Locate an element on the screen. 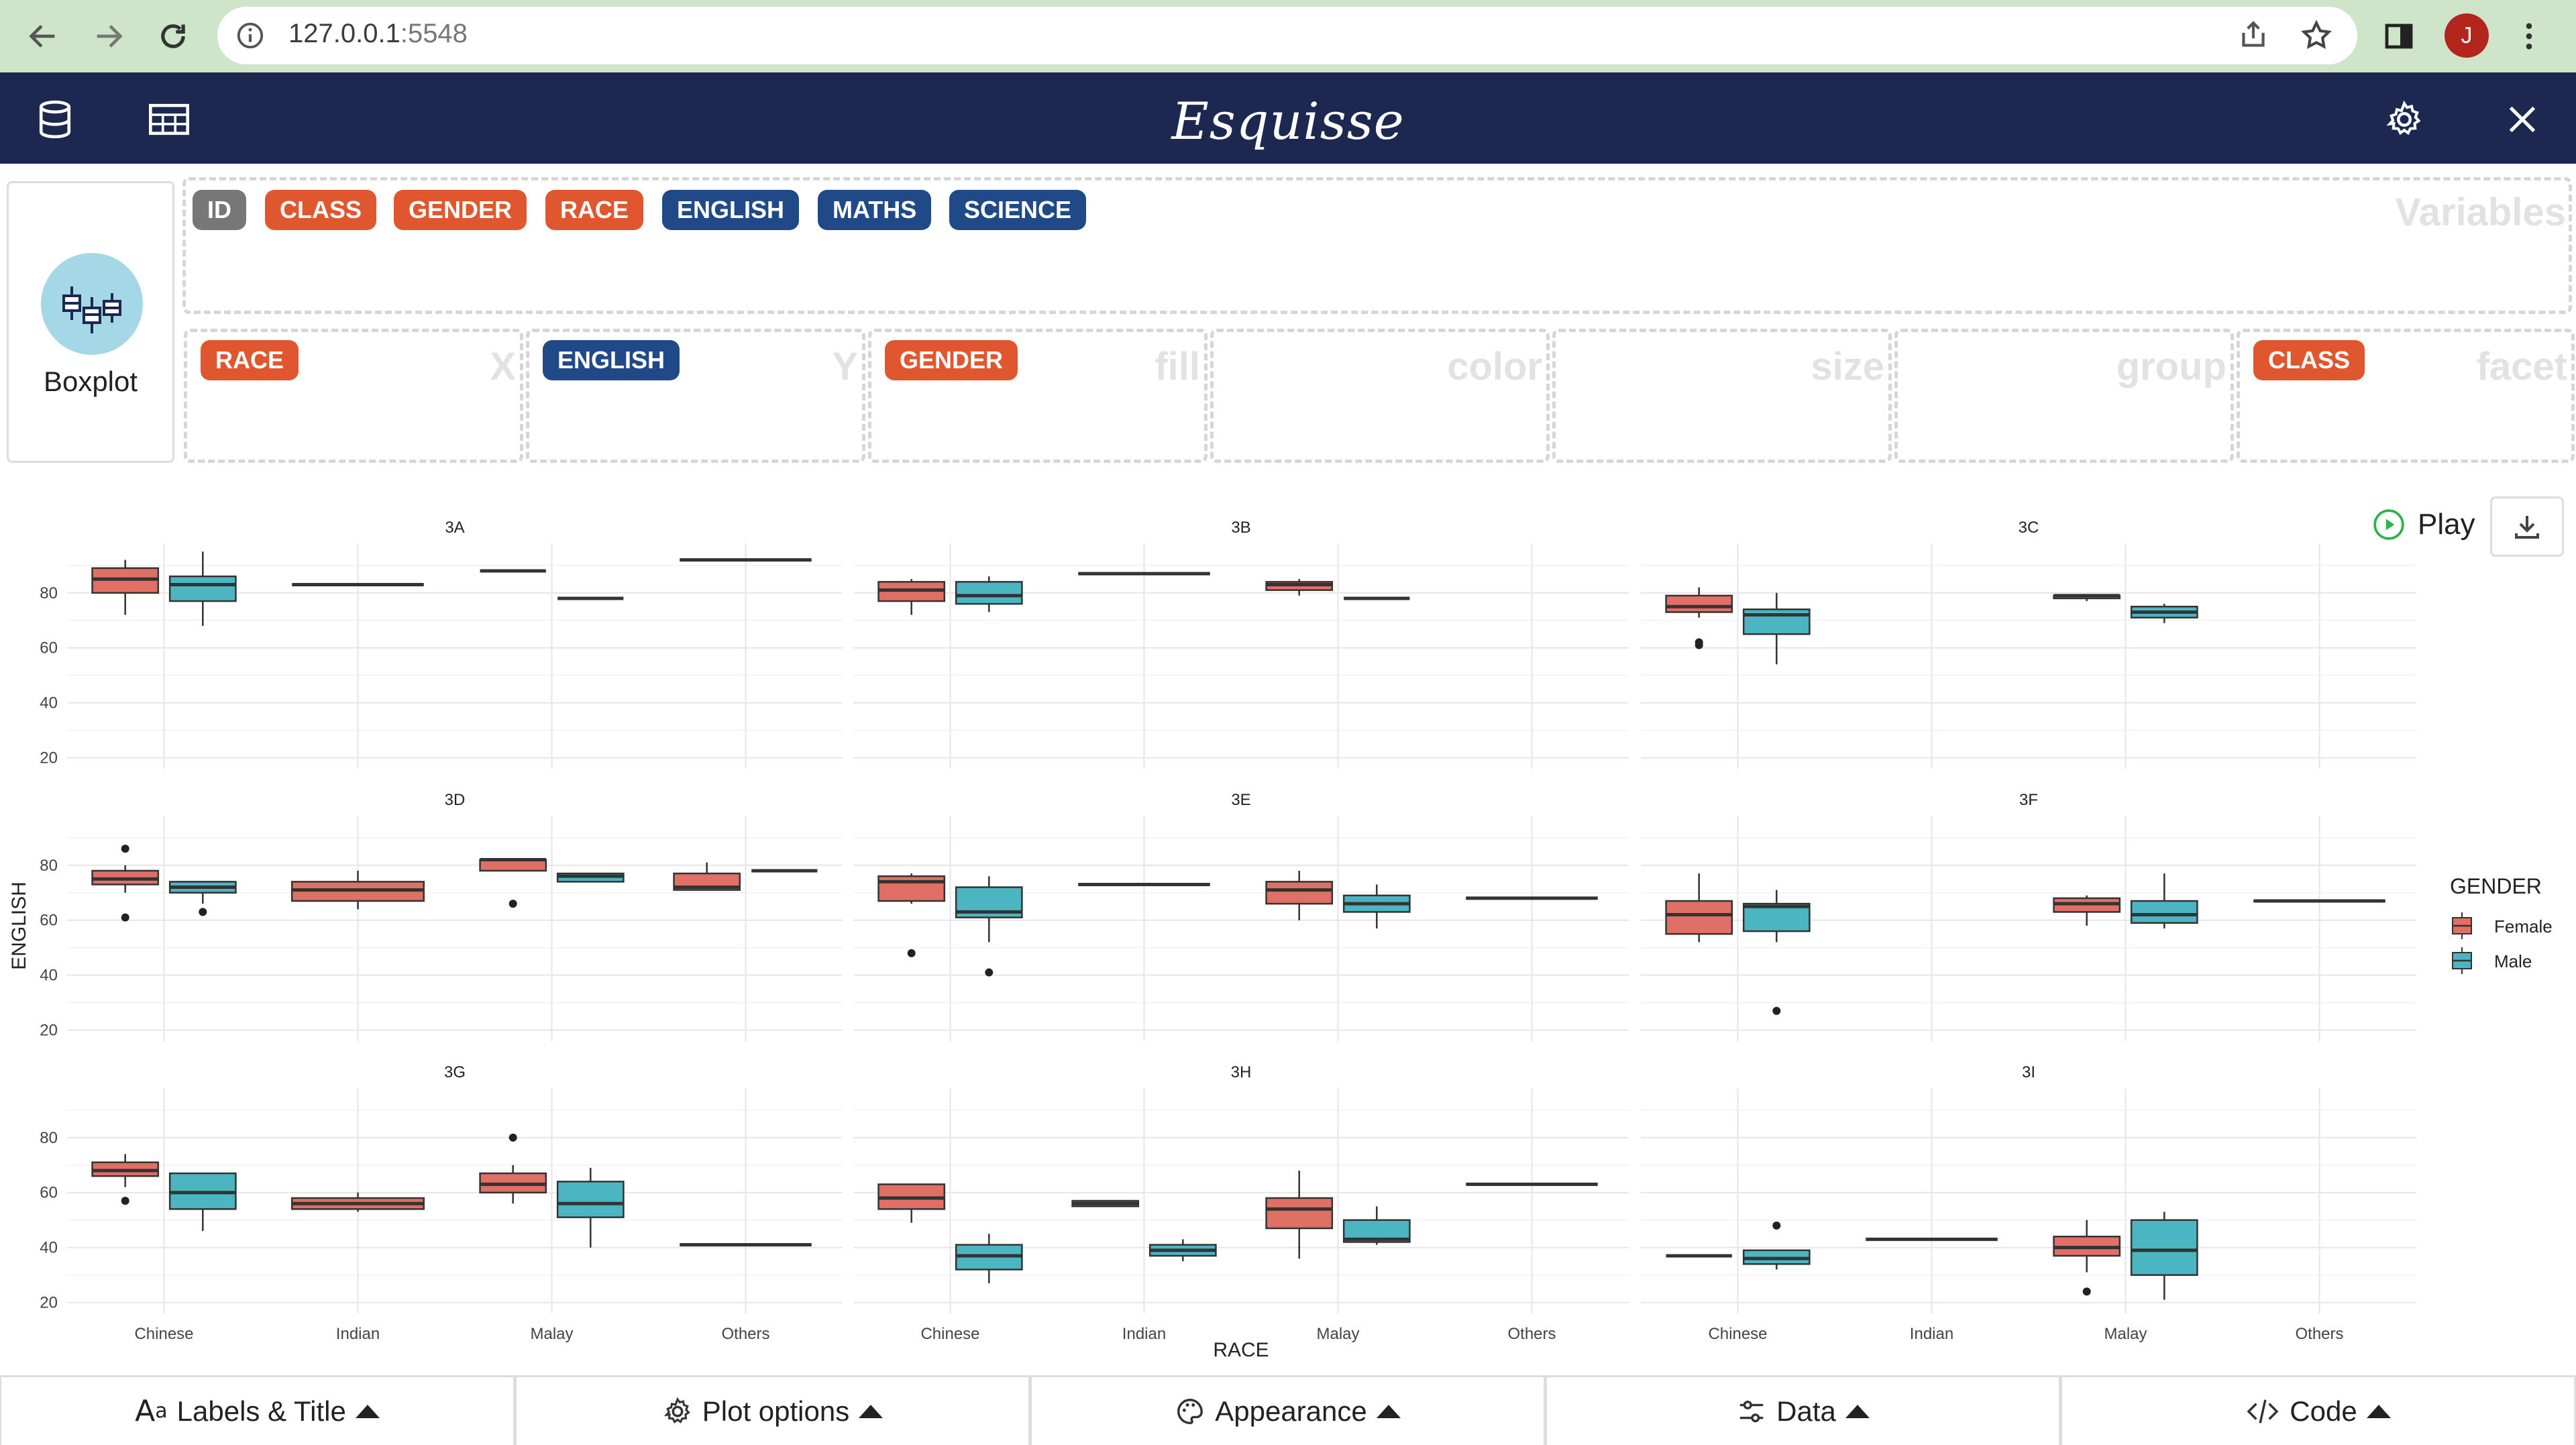  facet-title: 3A is located at coordinates (454, 528).